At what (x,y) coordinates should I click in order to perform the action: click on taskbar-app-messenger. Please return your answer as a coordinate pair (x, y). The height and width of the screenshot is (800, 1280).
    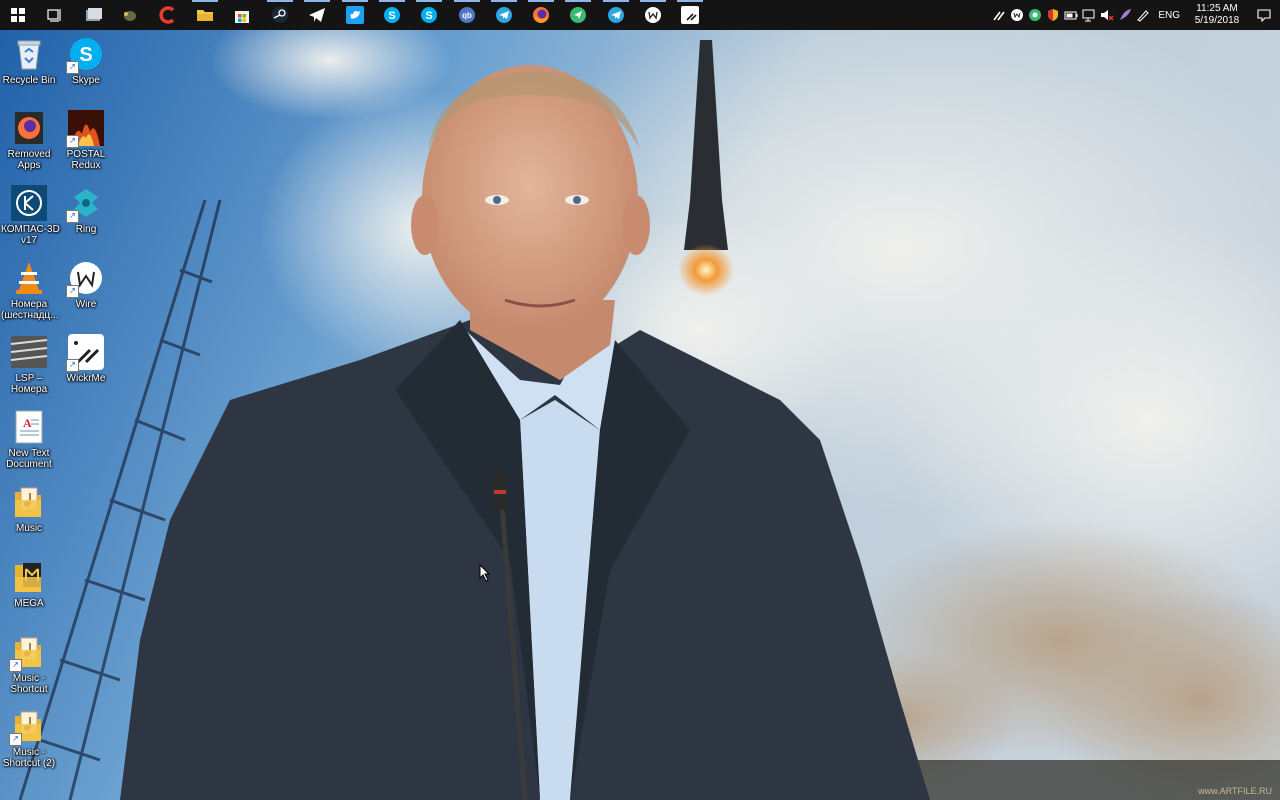
    Looking at the image, I should click on (578, 15).